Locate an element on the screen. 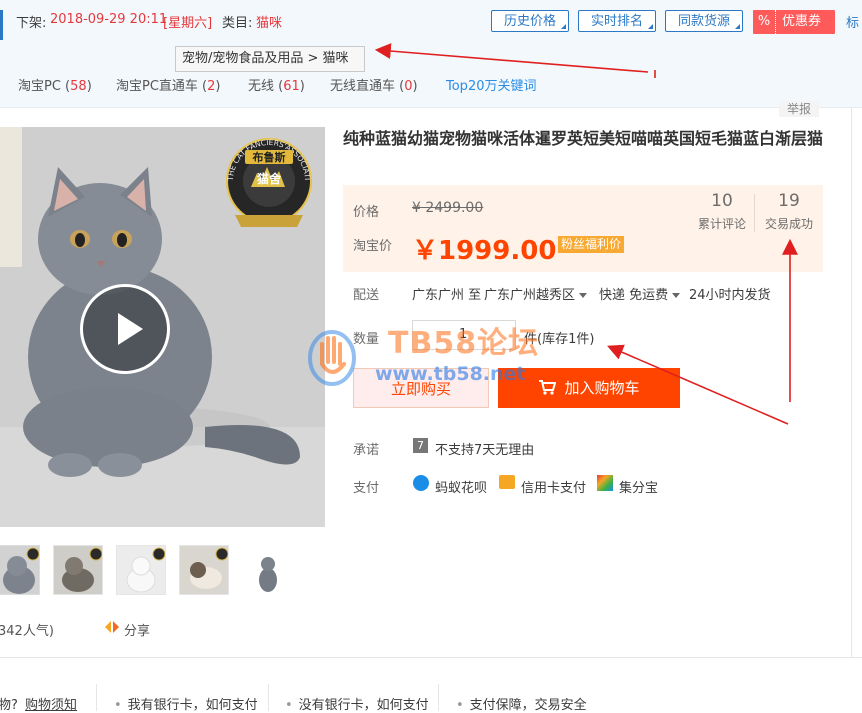 This screenshot has width=862, height=713. report-button: 举报 is located at coordinates (799, 109).